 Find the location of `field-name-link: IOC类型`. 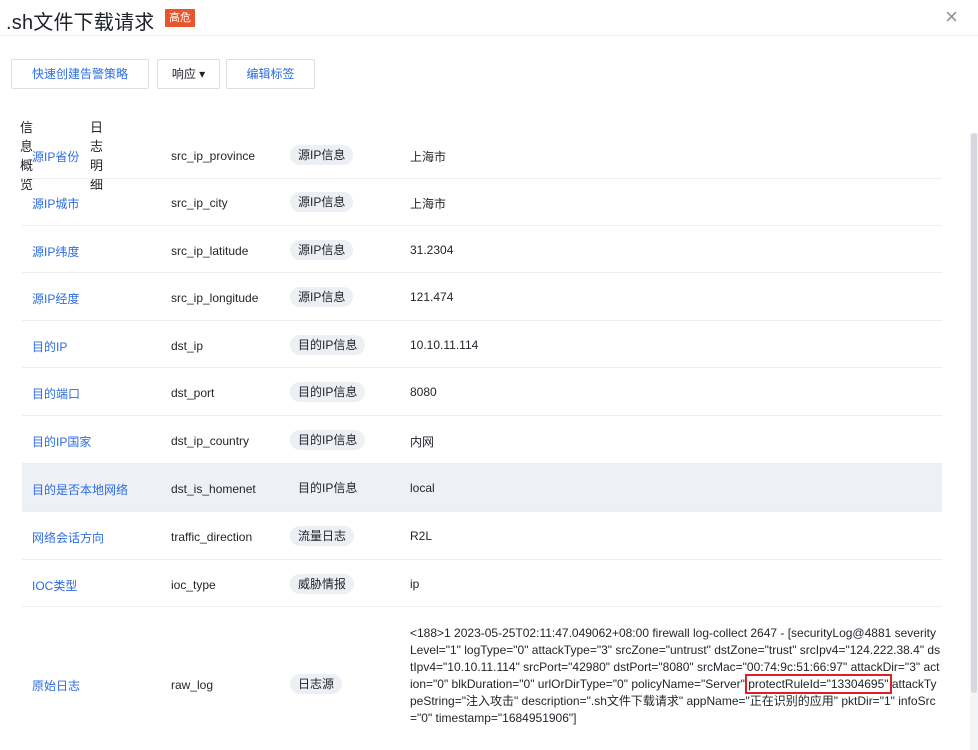

field-name-link: IOC类型 is located at coordinates (54, 585).